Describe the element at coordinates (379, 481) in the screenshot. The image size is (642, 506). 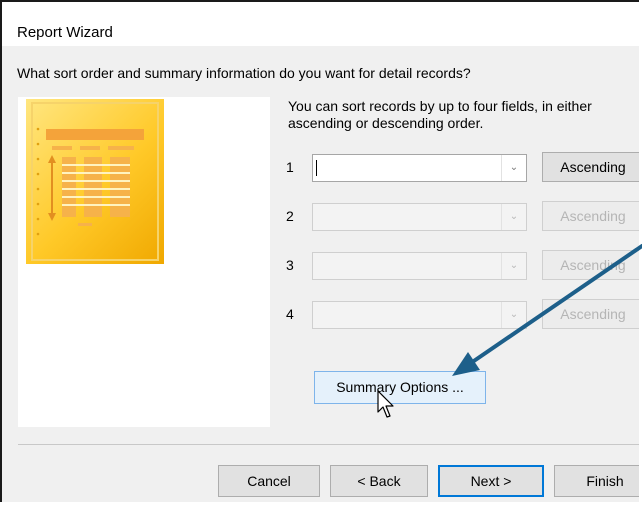
I see `back-button: < Back` at that location.